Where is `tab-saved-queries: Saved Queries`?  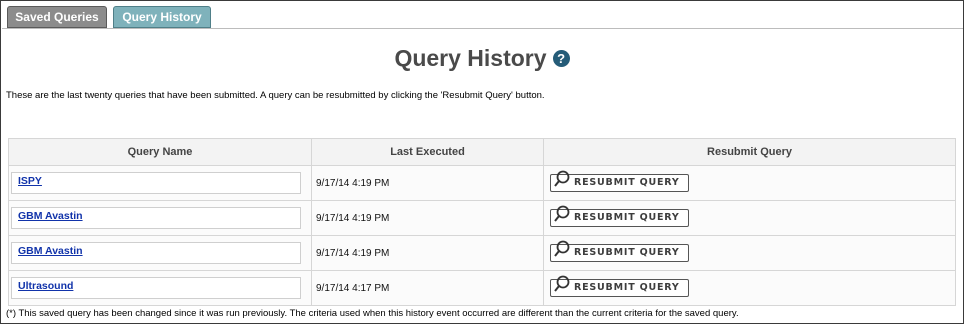 tab-saved-queries: Saved Queries is located at coordinates (57, 17).